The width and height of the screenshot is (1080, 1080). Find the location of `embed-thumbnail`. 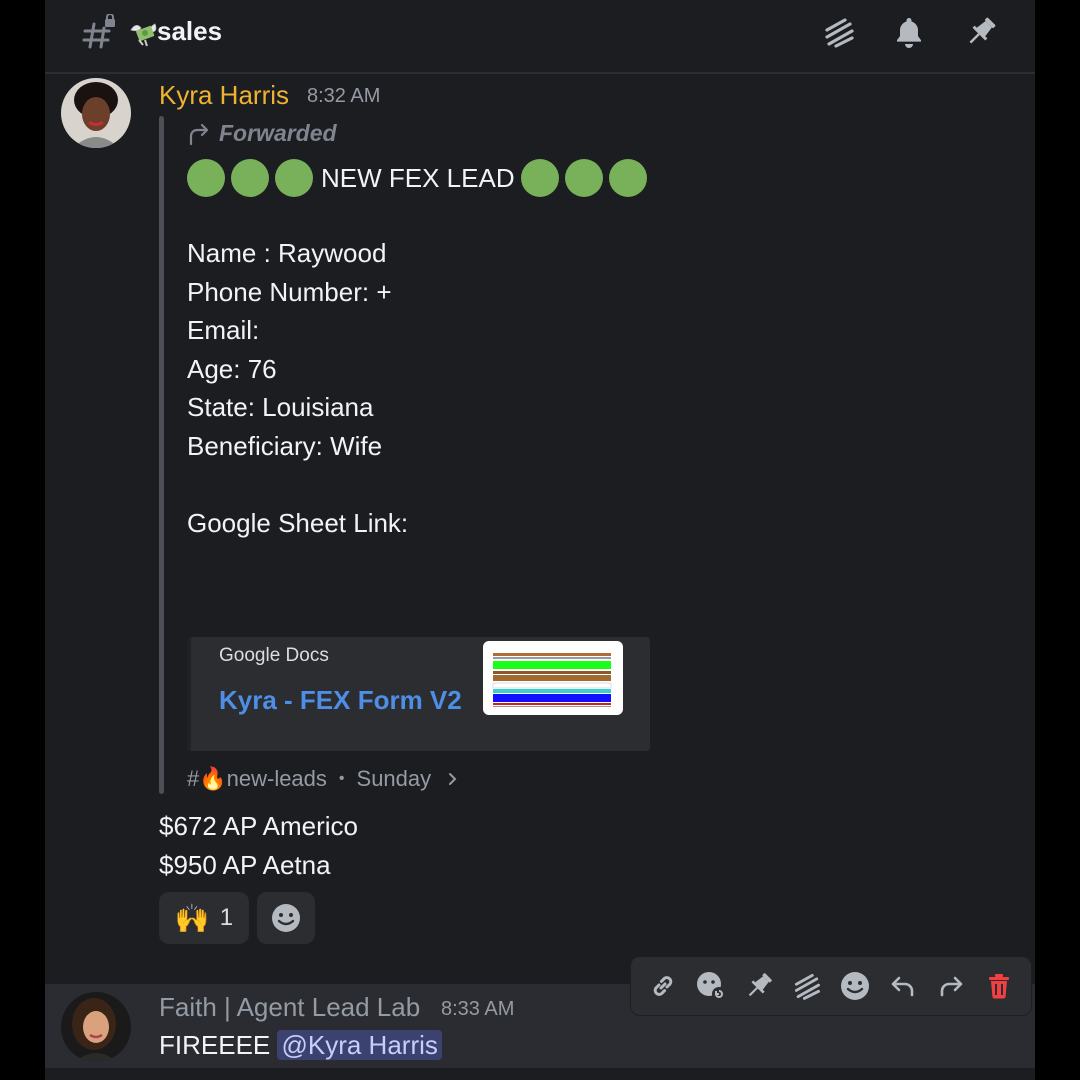

embed-thumbnail is located at coordinates (553, 678).